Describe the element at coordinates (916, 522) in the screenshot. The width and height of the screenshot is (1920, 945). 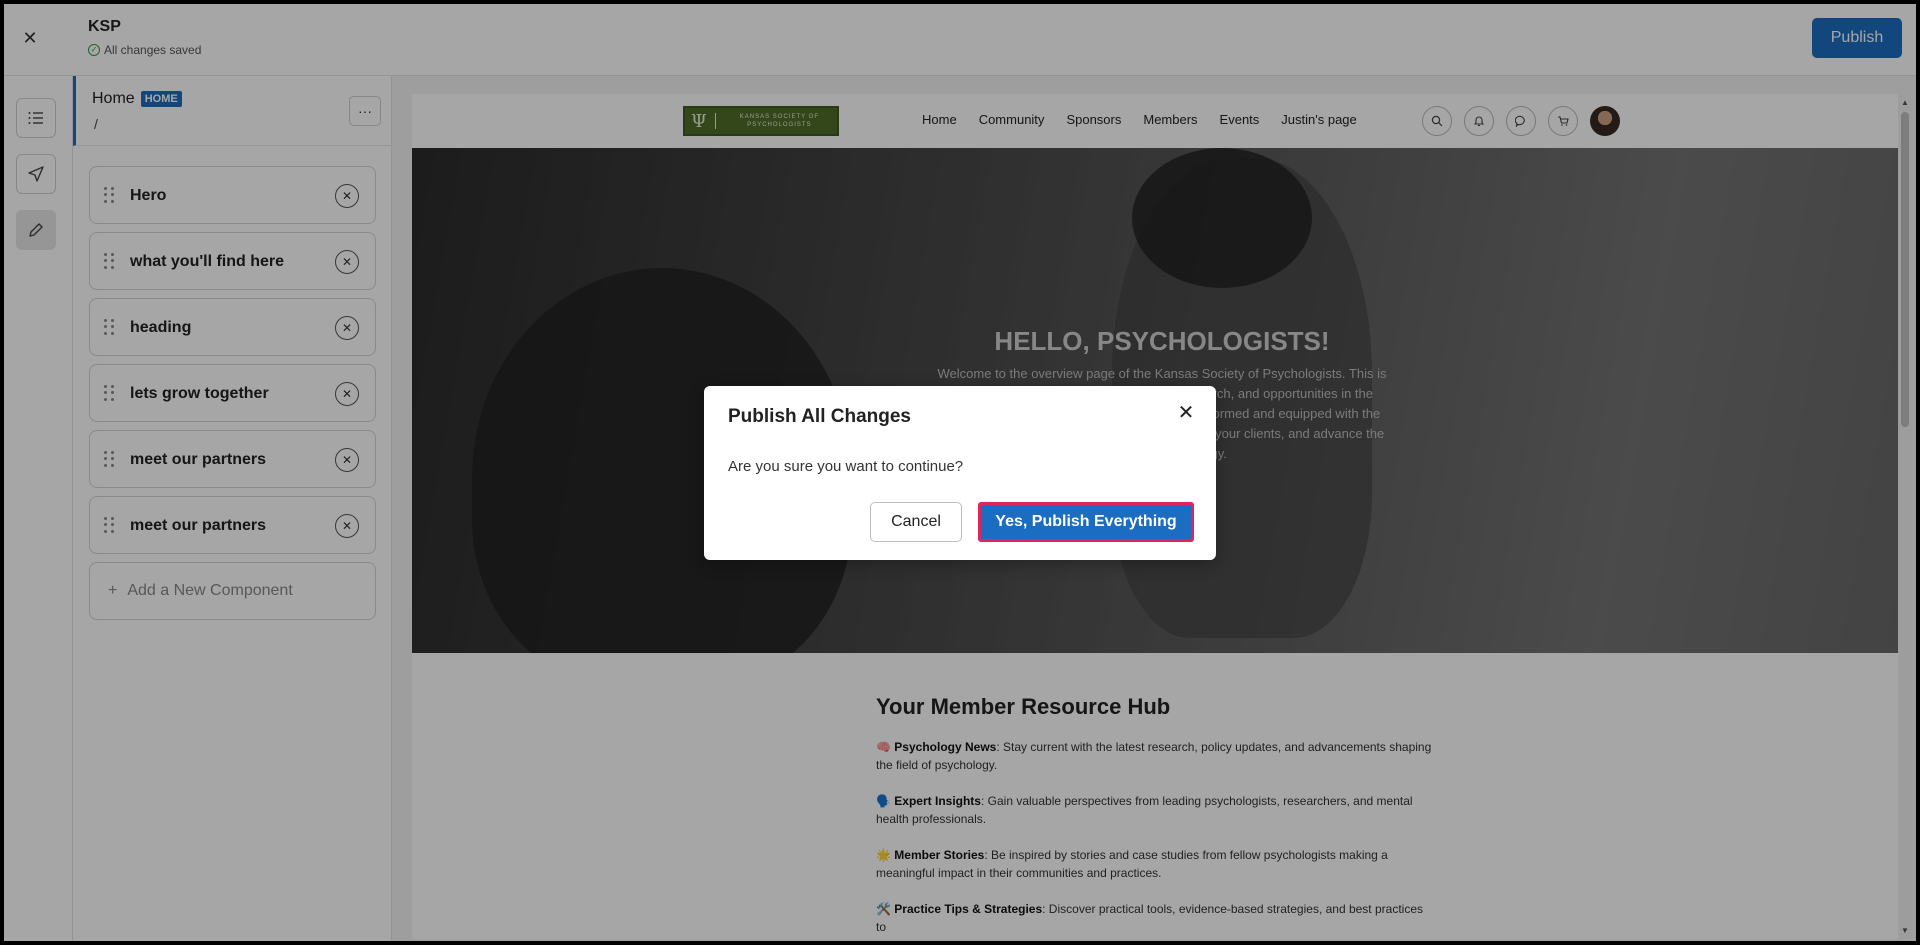
I see `cancel-button: Cancel` at that location.